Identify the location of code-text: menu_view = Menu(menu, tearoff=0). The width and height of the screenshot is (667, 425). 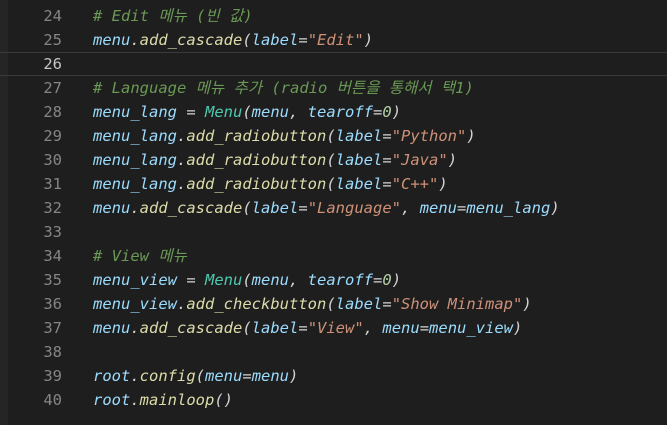
(380, 280).